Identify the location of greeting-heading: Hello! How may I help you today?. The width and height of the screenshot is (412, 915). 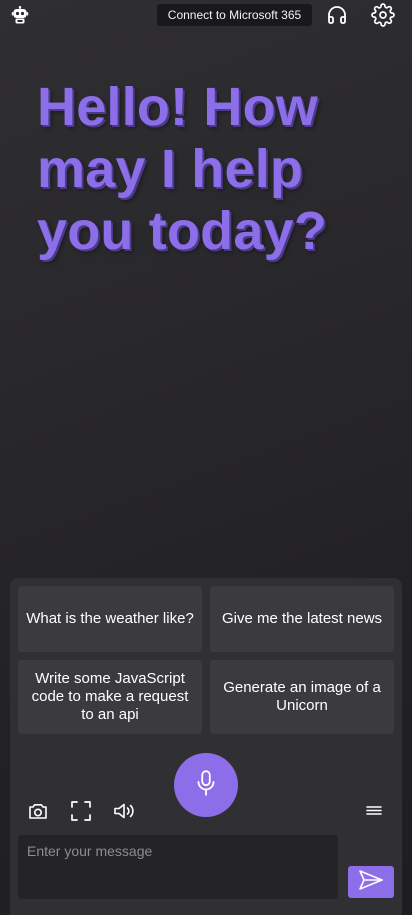
(182, 169).